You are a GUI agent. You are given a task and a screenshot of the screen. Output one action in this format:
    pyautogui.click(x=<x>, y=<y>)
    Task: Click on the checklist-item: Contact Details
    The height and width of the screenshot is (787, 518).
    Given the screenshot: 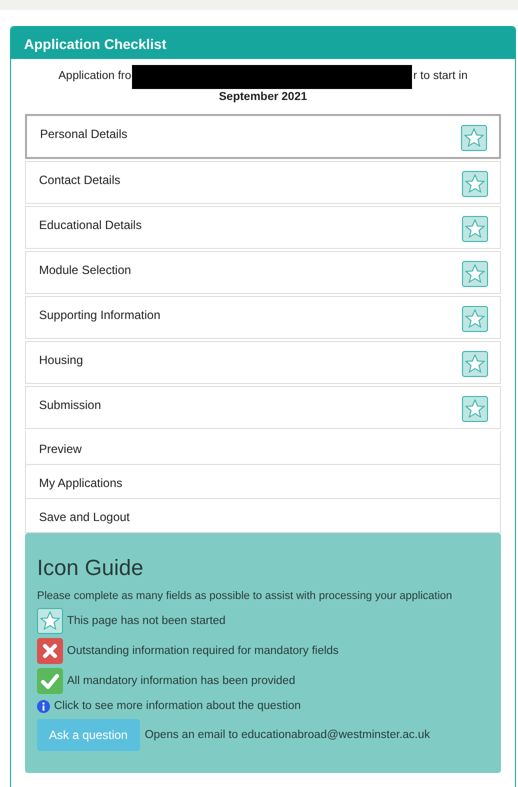 What is the action you would take?
    pyautogui.click(x=263, y=182)
    